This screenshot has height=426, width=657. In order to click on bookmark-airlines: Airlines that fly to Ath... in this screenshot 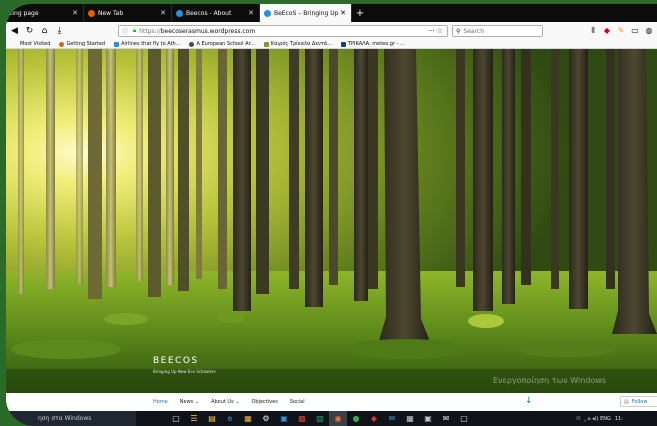, I will do `click(147, 44)`.